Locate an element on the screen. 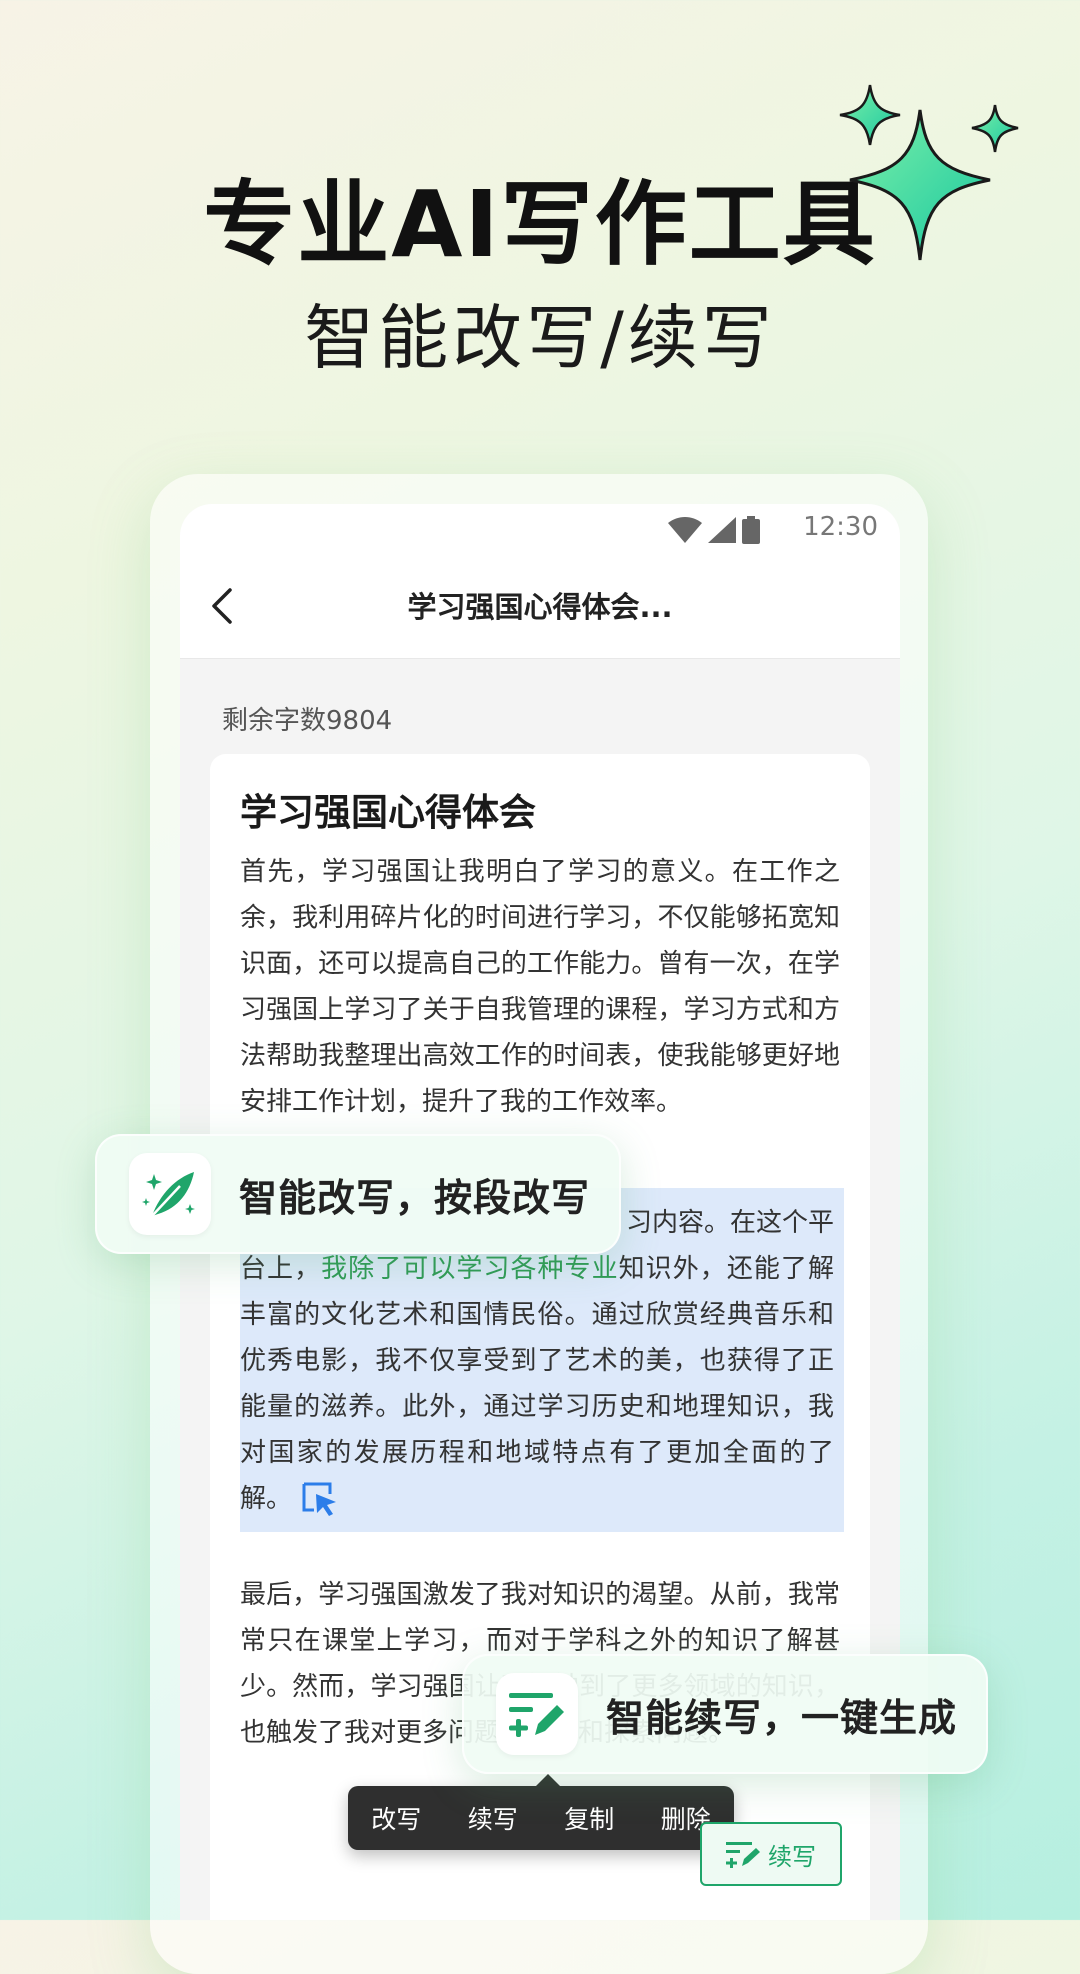 This screenshot has width=1080, height=1974. callout-continue: 智能续写，一键生成 is located at coordinates (725, 1714).